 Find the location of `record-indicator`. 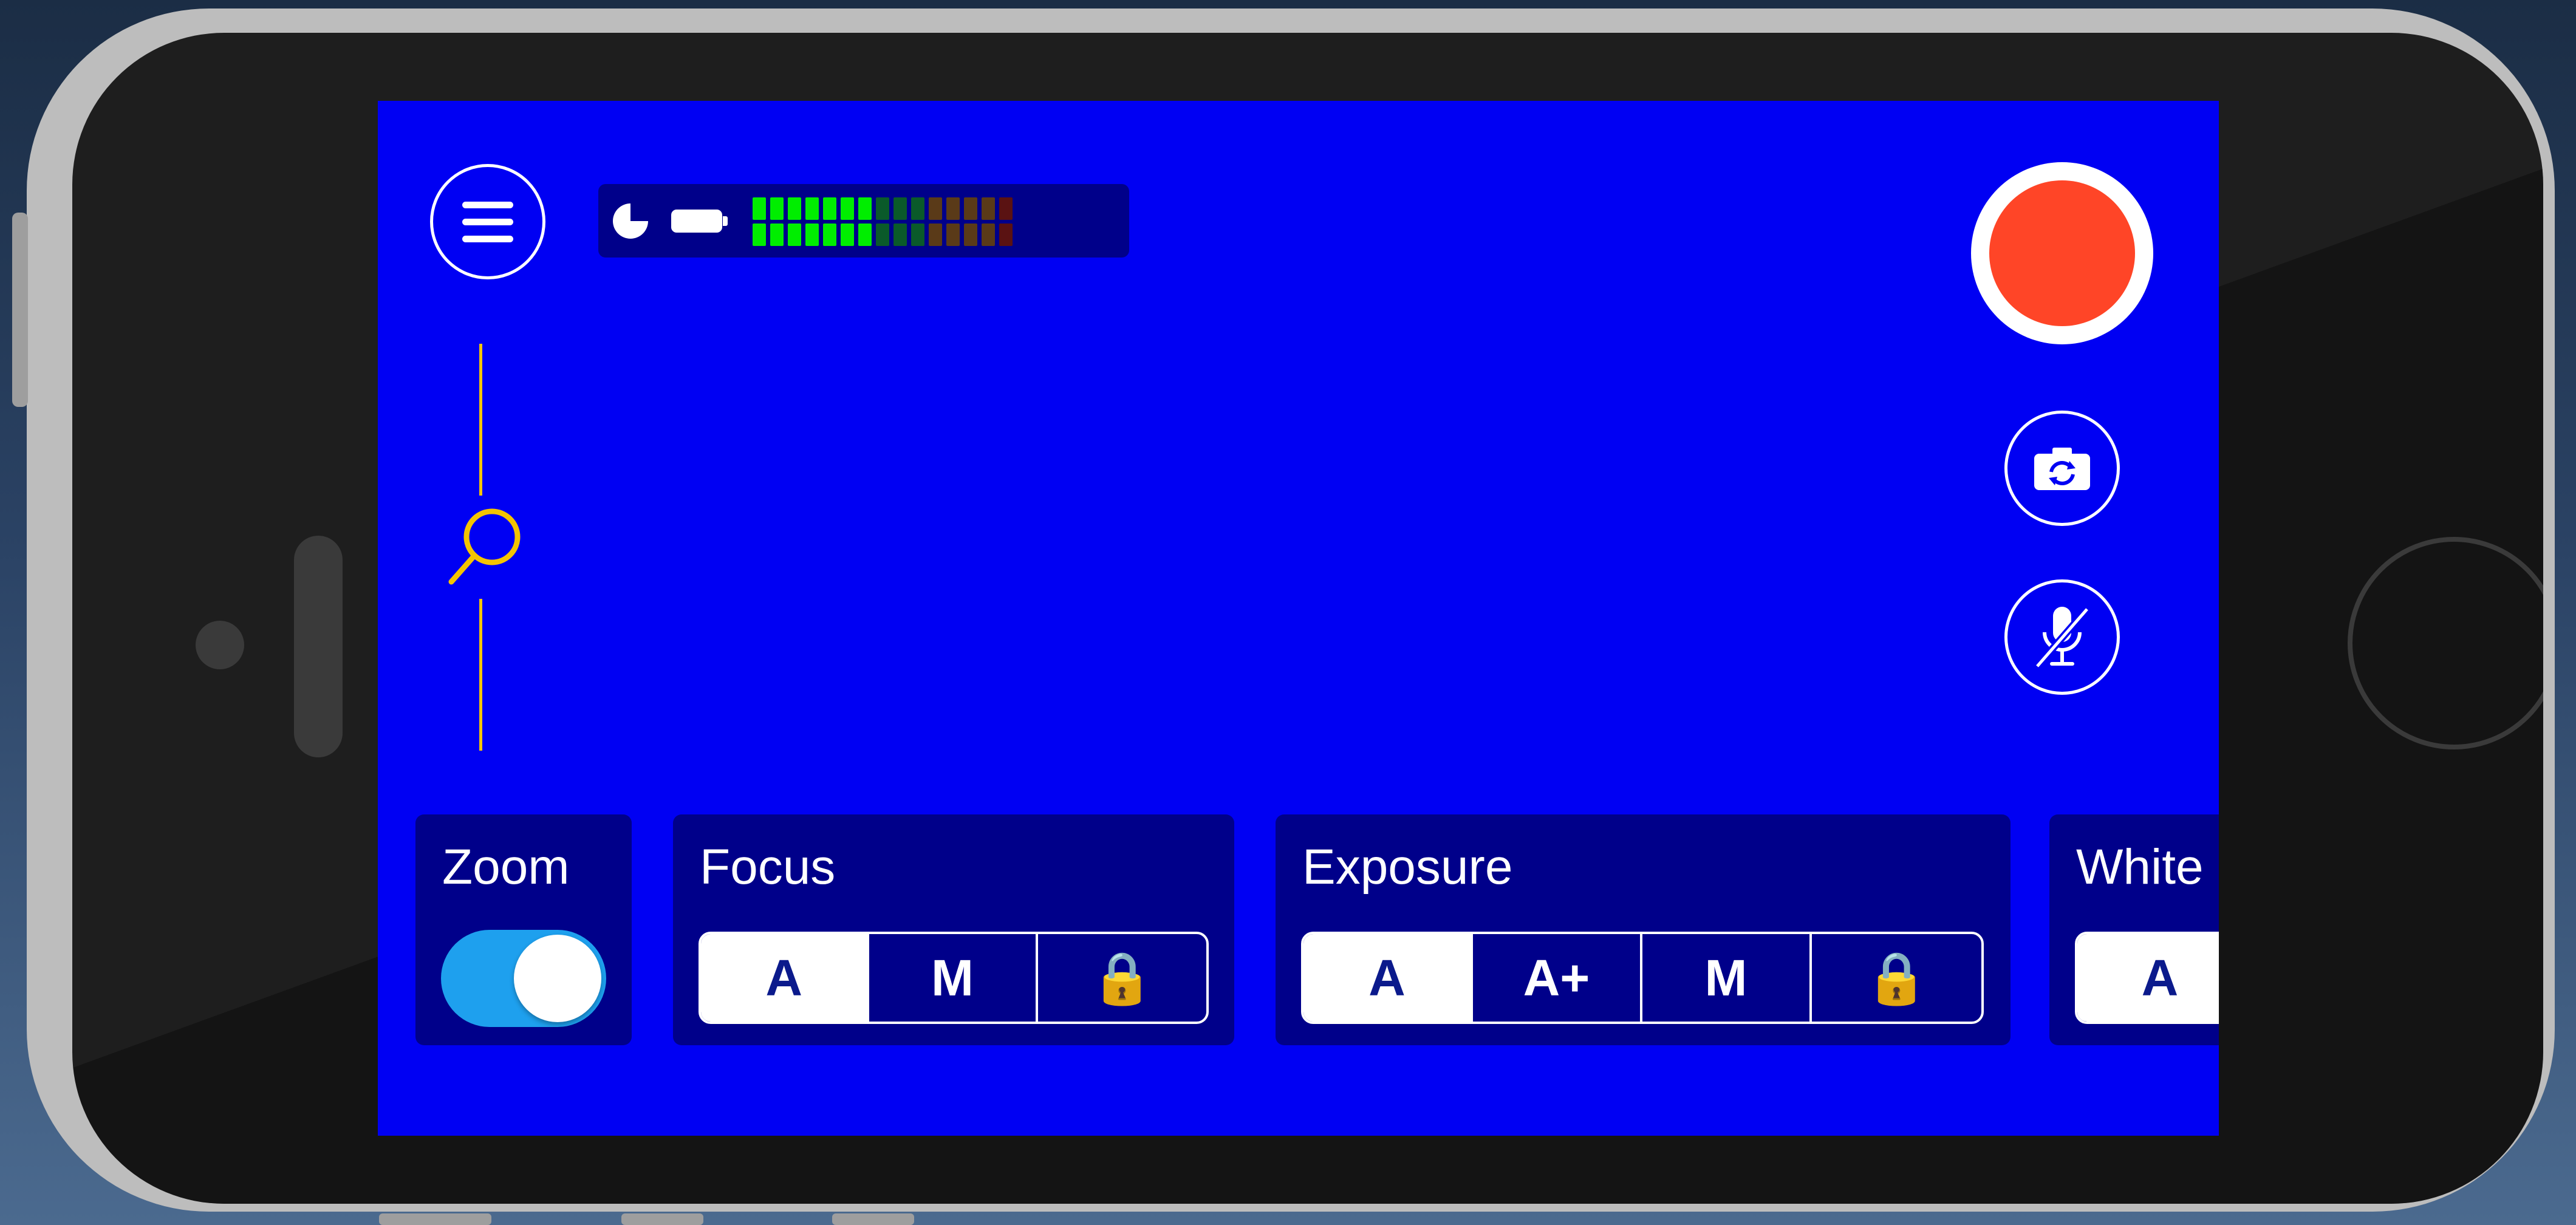

record-indicator is located at coordinates (2062, 253).